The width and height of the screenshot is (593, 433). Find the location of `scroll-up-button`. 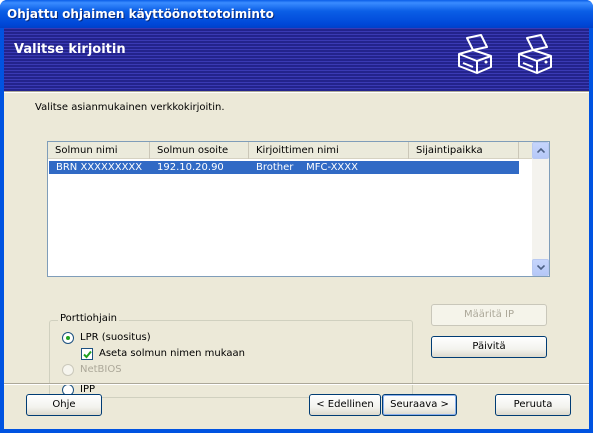

scroll-up-button is located at coordinates (540, 150).